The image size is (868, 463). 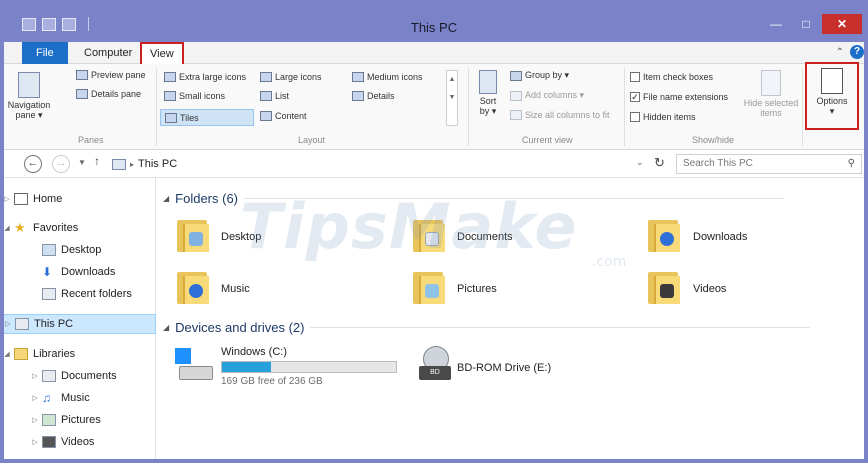 I want to click on windows-drive-icon, so click(x=194, y=365).